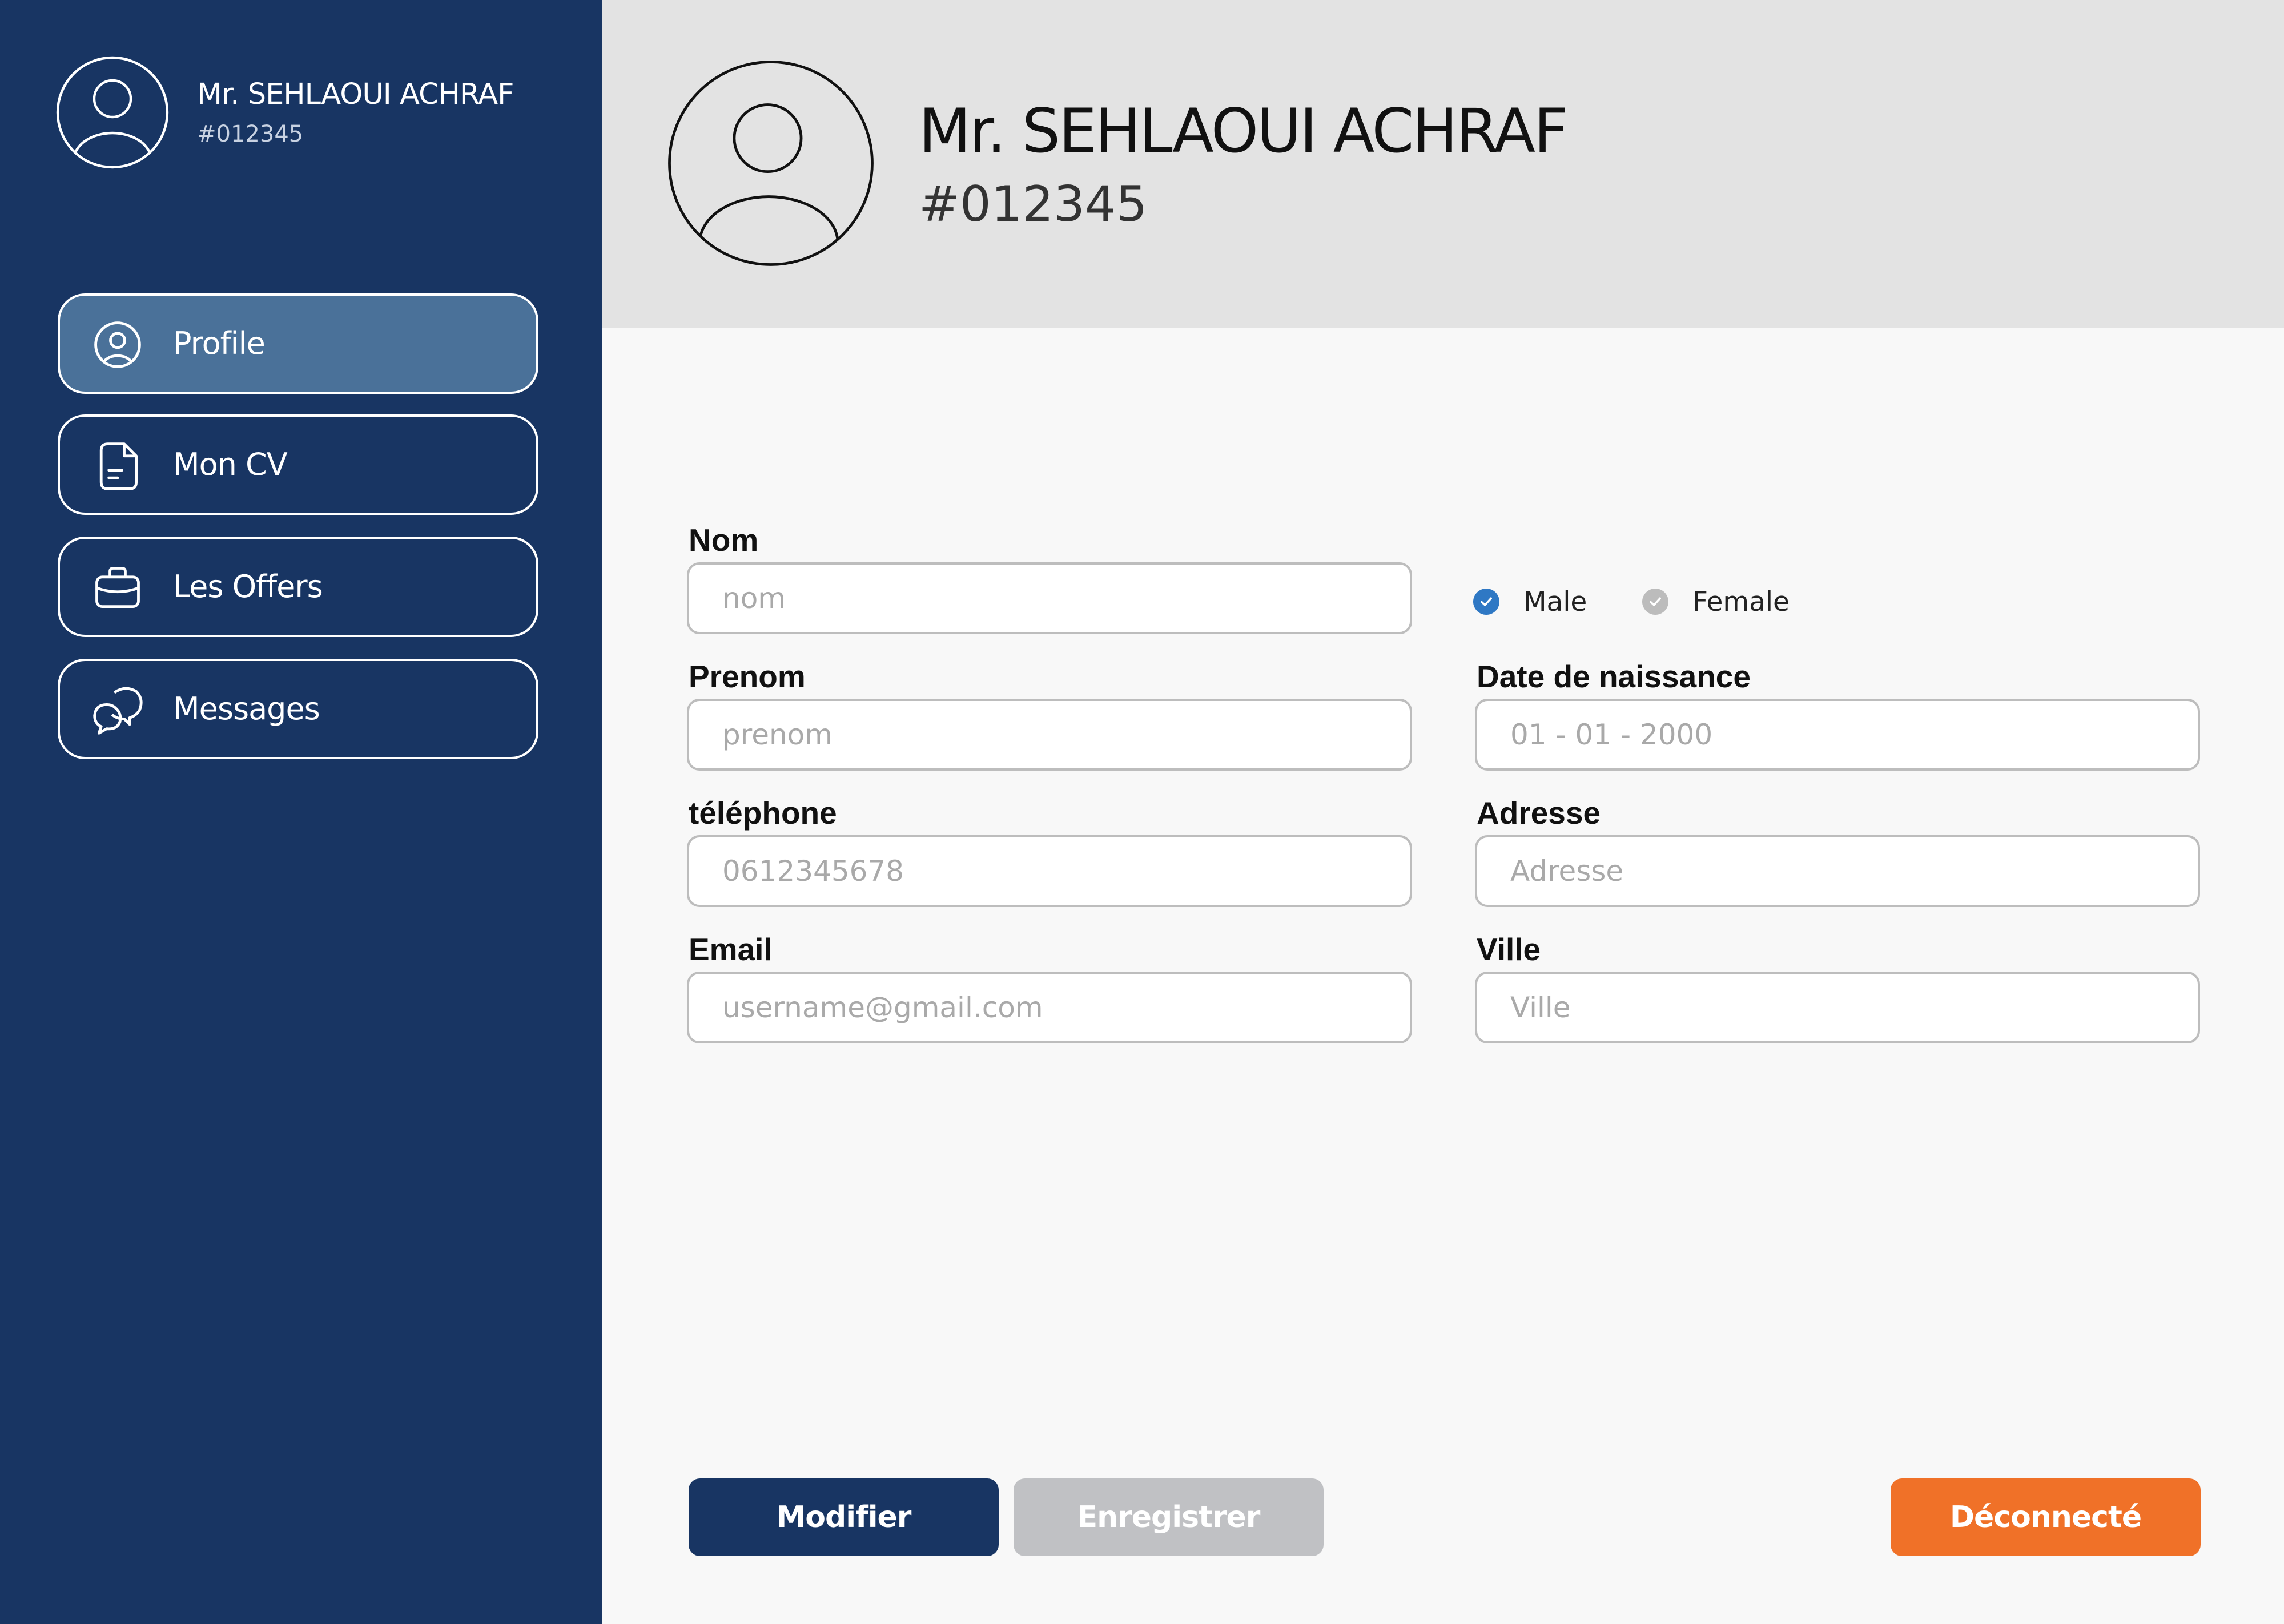 The width and height of the screenshot is (2284, 1624). I want to click on profile-id: #012345, so click(1033, 205).